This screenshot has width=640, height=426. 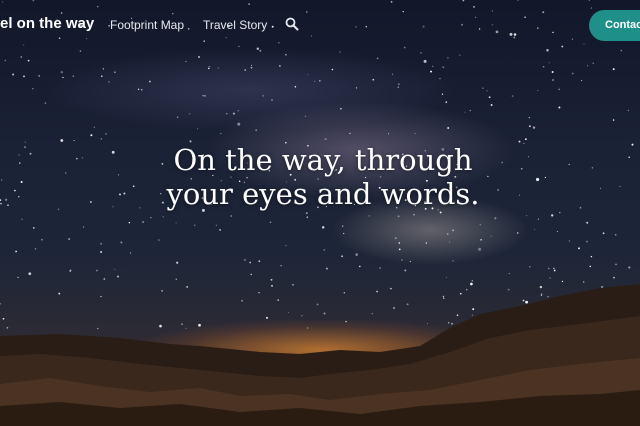 I want to click on hero-headline-line-2: your eyes and words., so click(x=323, y=194).